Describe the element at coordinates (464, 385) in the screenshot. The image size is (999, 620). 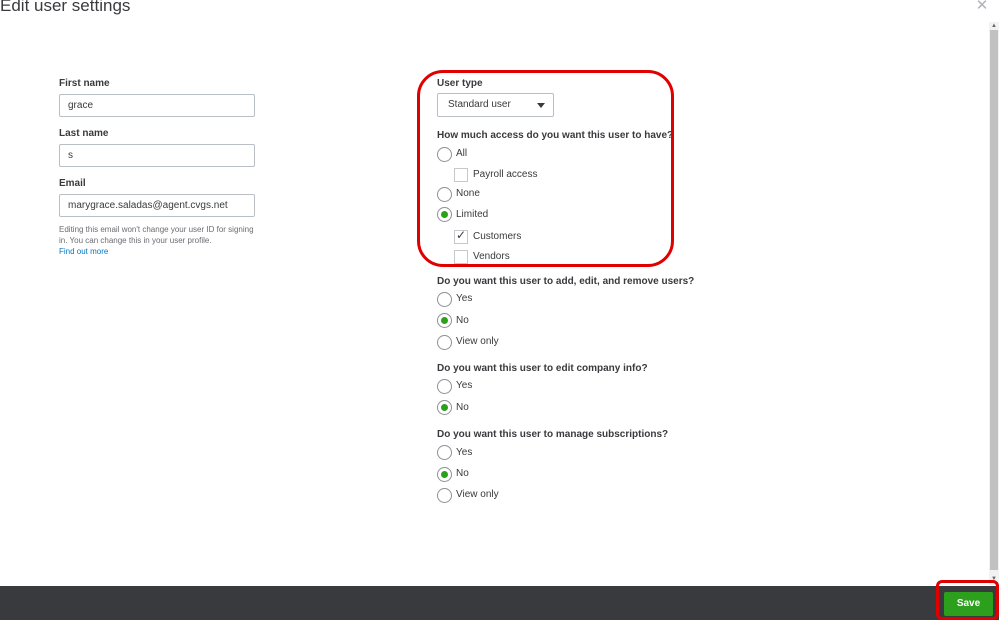
I see `company-info-yes-label: Yes` at that location.